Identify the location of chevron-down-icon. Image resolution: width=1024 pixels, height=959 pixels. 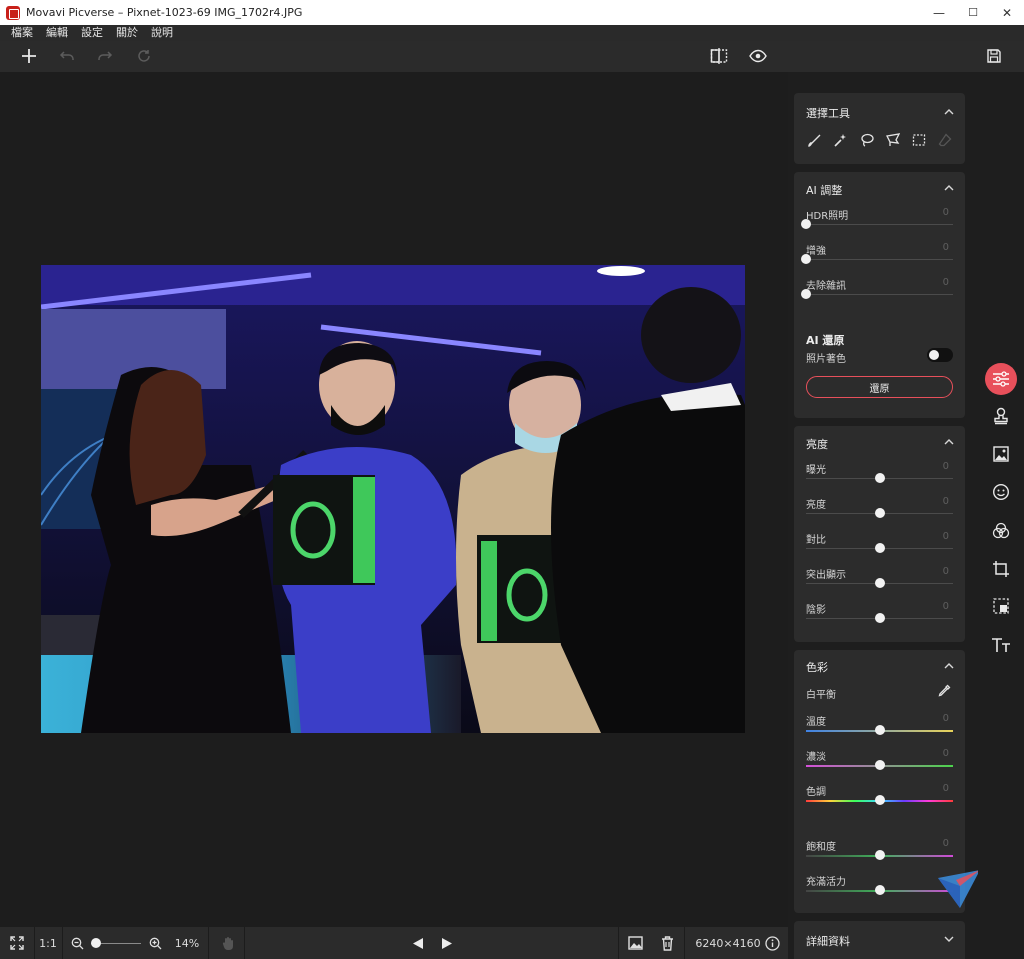
(949, 939).